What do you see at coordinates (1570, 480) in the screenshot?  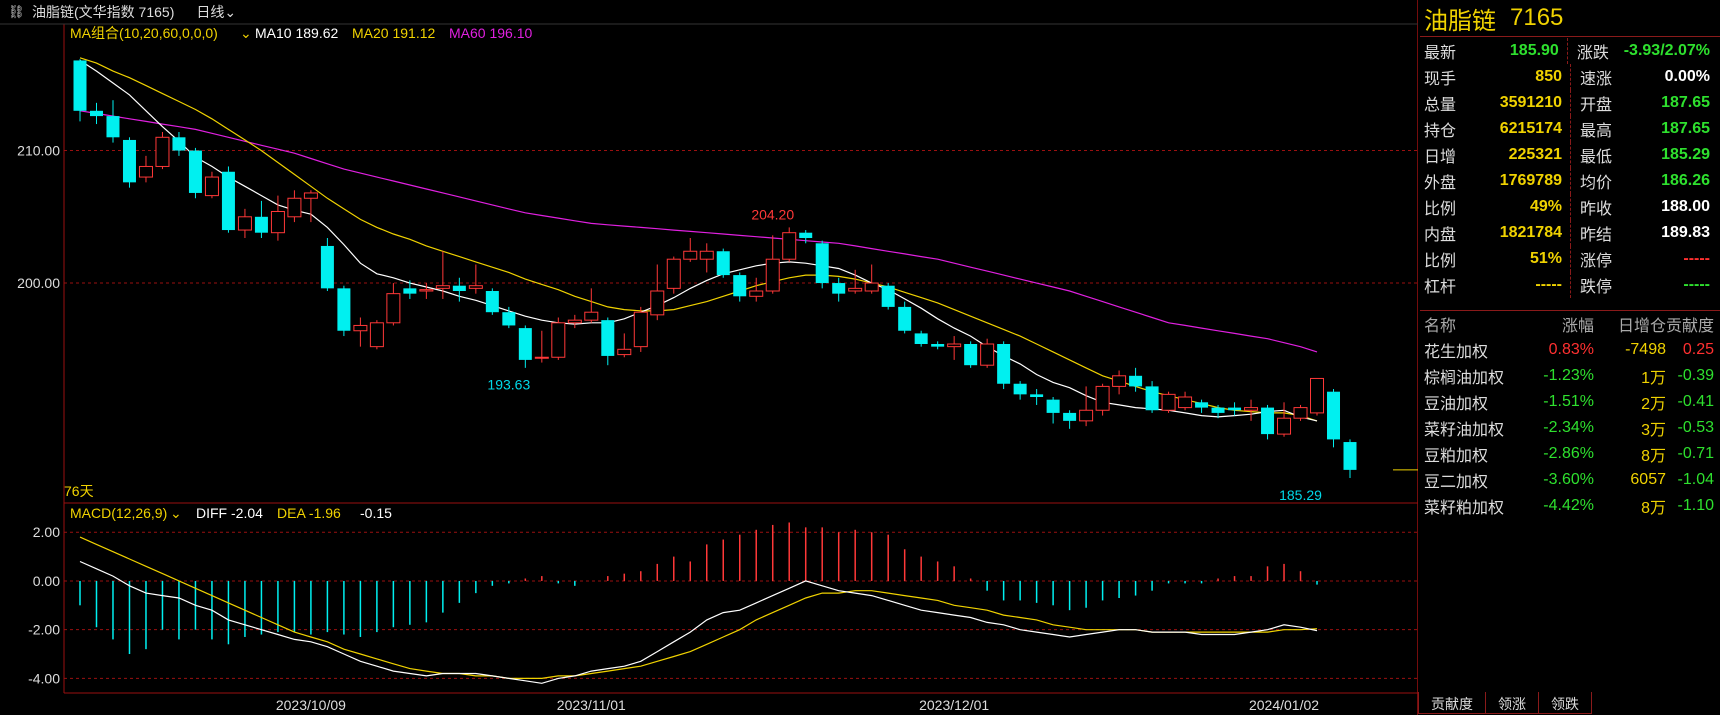 I see `contribution-row: 豆二加权 -3.60% 6057 -1.04` at bounding box center [1570, 480].